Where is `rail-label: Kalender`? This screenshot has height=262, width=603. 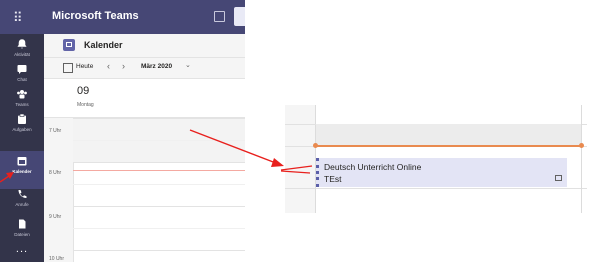 rail-label: Kalender is located at coordinates (22, 171).